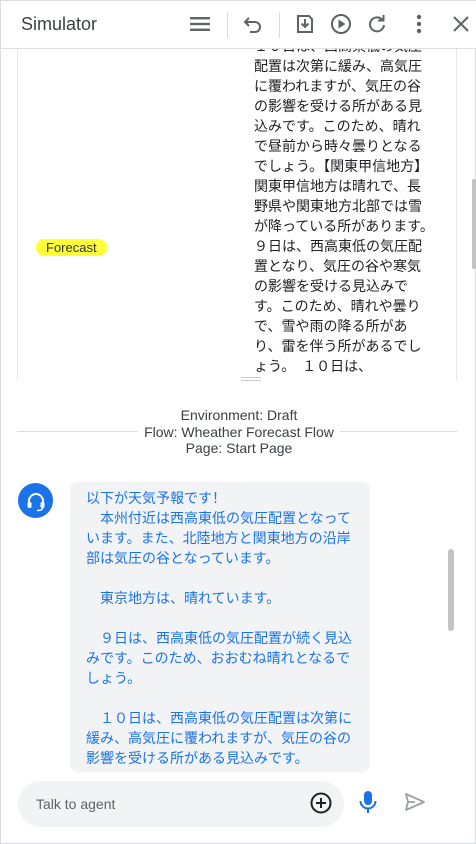 The height and width of the screenshot is (844, 476). I want to click on flow-label: Flow: Wheather Forecast Flow, so click(239, 432).